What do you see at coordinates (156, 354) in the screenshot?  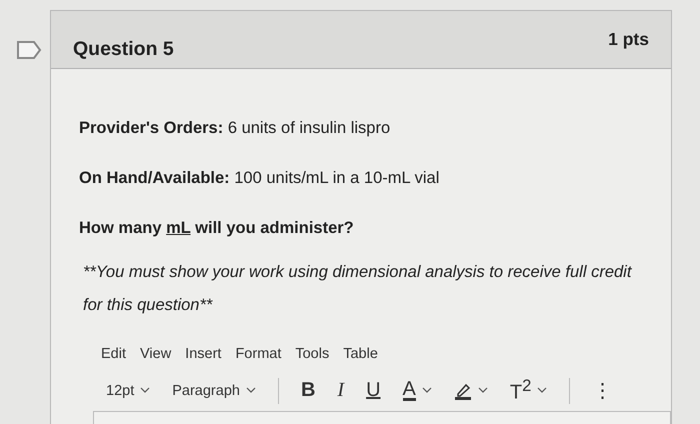 I see `menu-item: View` at bounding box center [156, 354].